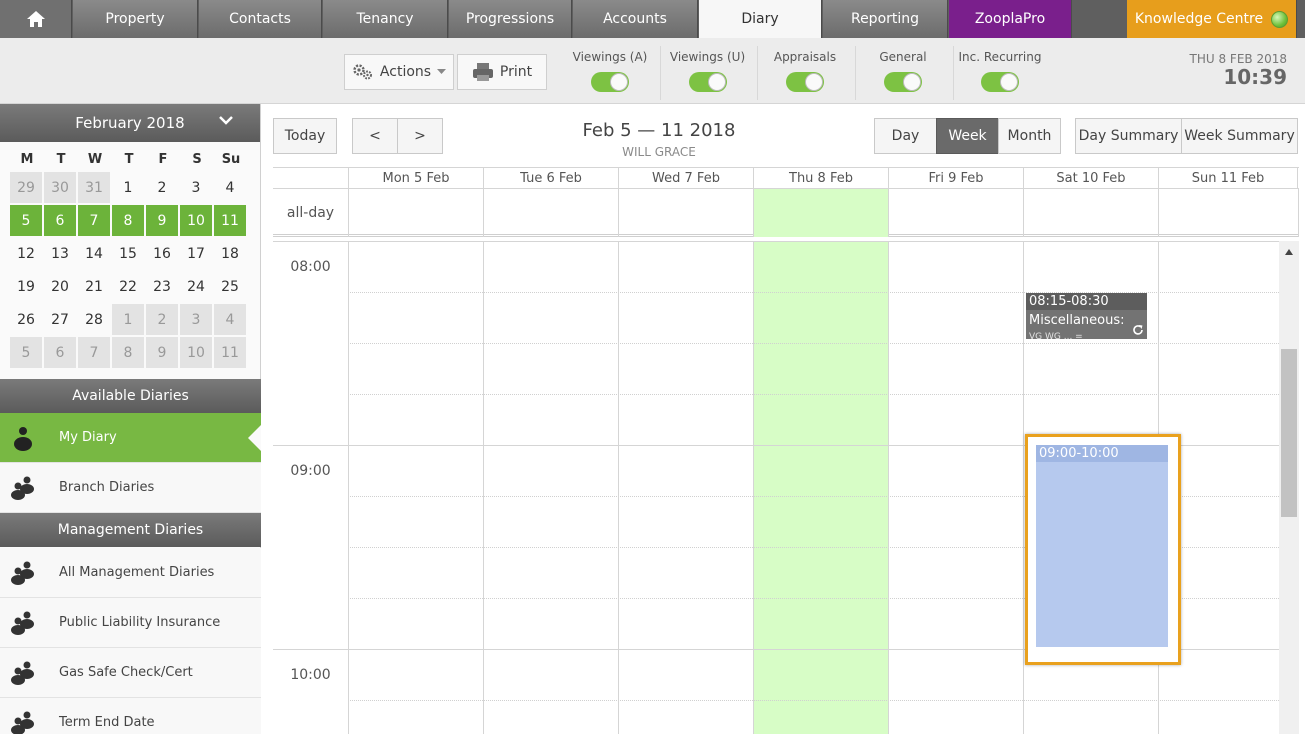 Image resolution: width=1305 pixels, height=734 pixels. I want to click on print-button: Print, so click(502, 72).